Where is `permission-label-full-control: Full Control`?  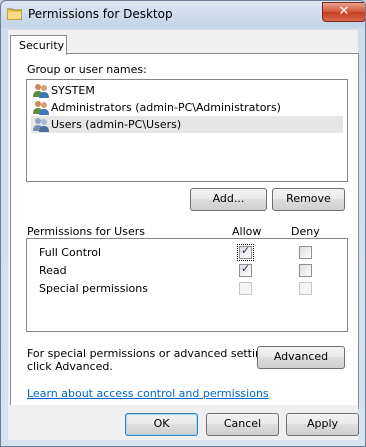 permission-label-full-control: Full Control is located at coordinates (70, 252).